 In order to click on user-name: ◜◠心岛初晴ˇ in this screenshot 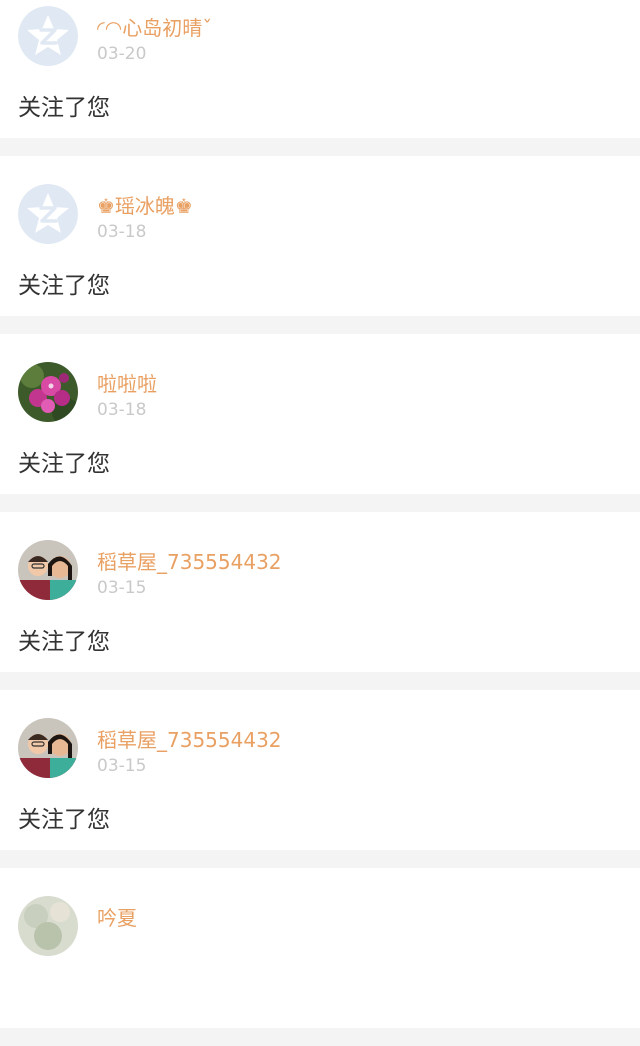, I will do `click(154, 26)`.